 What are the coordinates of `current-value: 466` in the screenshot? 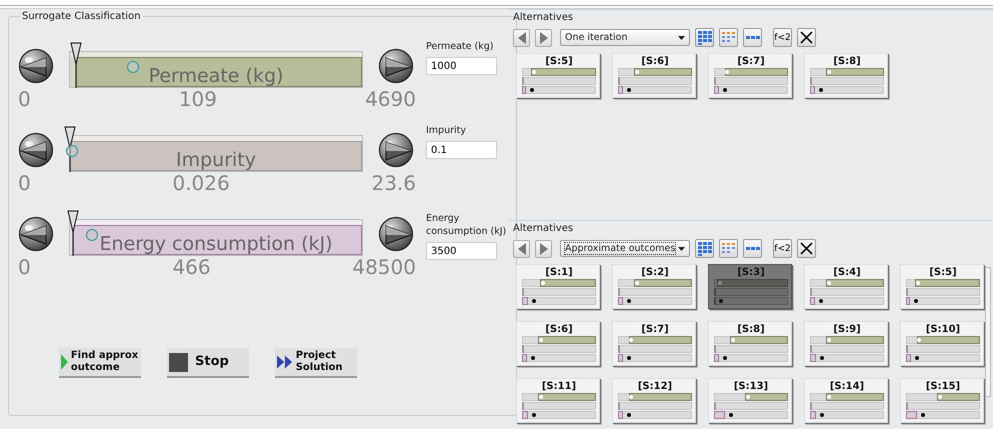 It's located at (191, 267).